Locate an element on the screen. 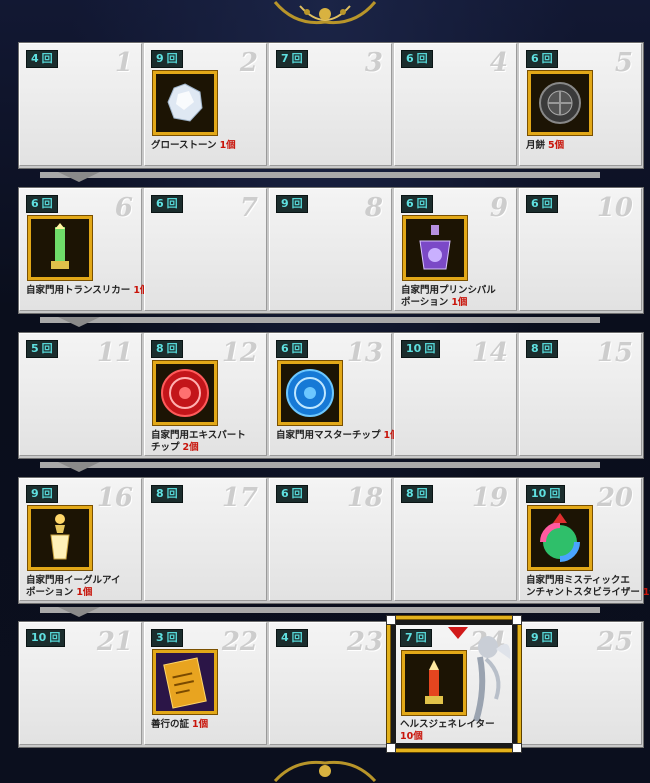 This screenshot has height=783, width=650. calendar-day-cell: 4回 1 is located at coordinates (80, 104).